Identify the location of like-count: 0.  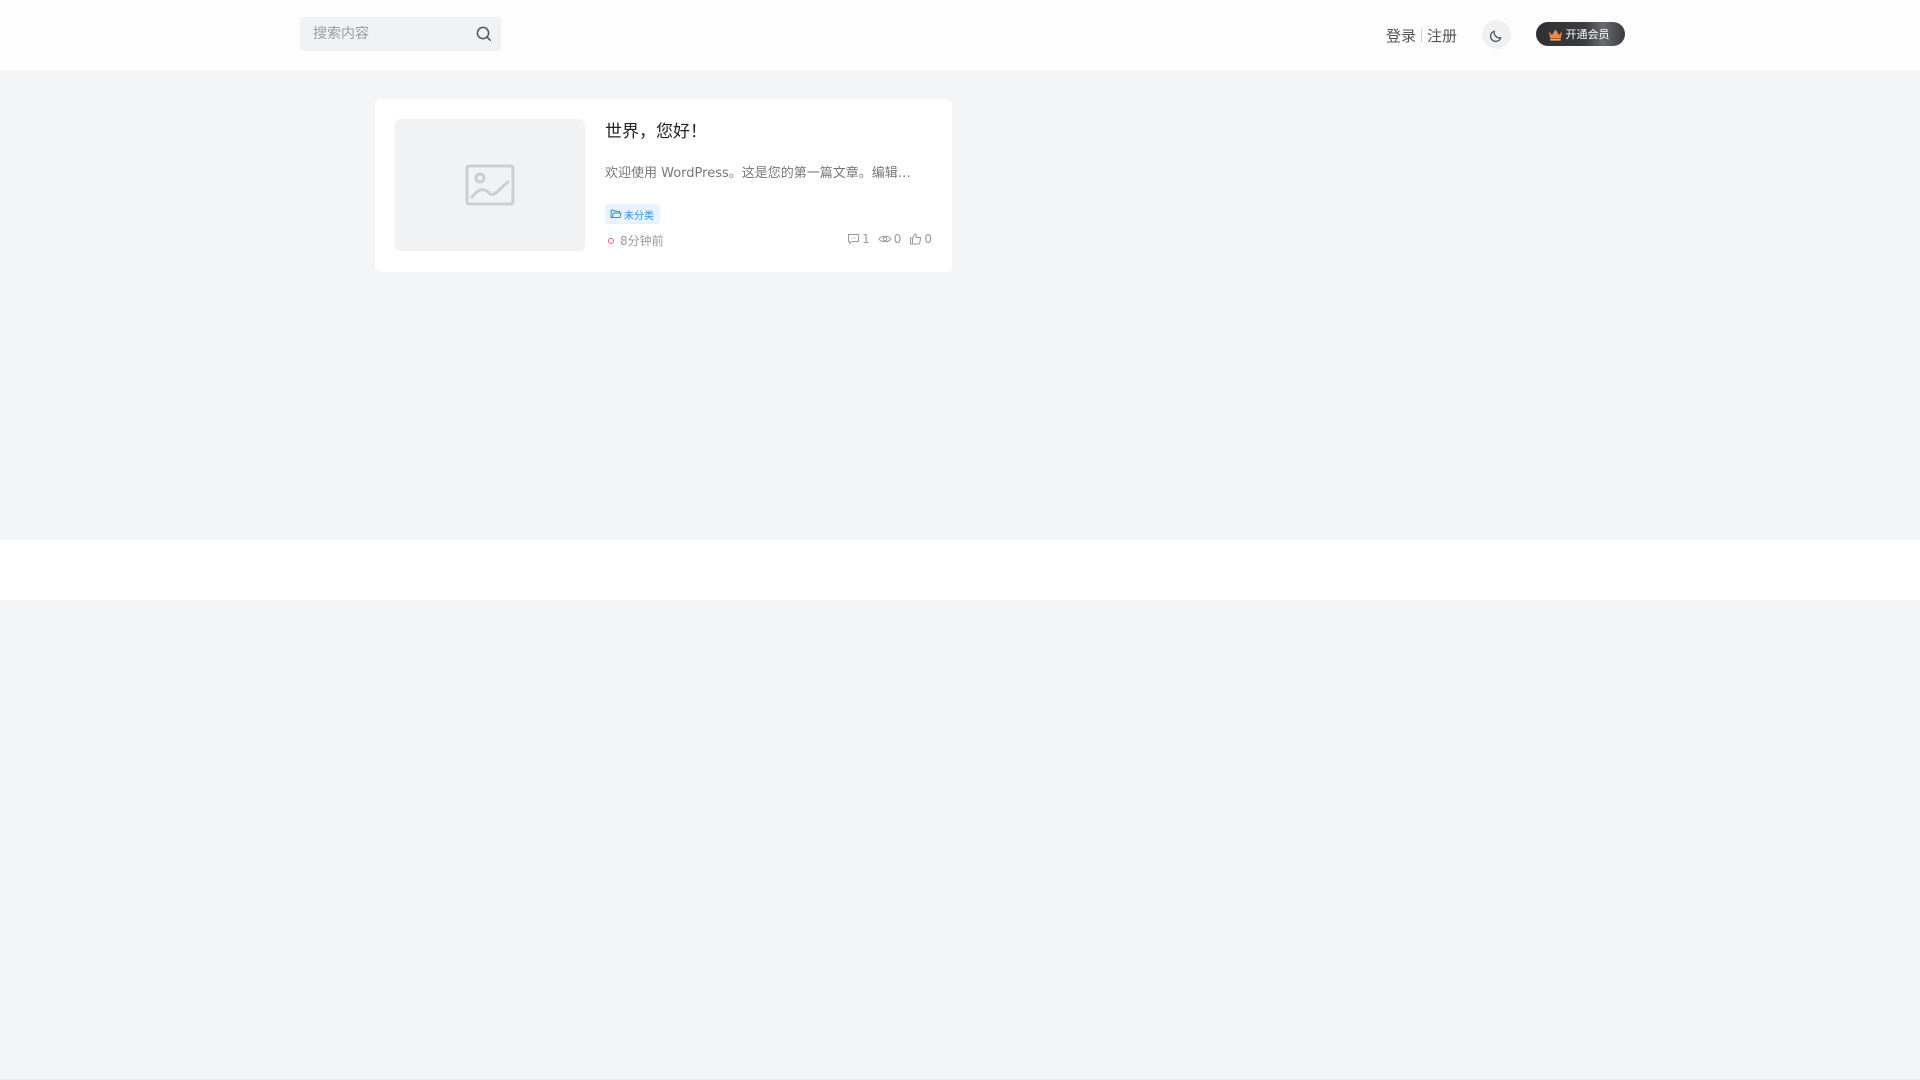
(920, 239).